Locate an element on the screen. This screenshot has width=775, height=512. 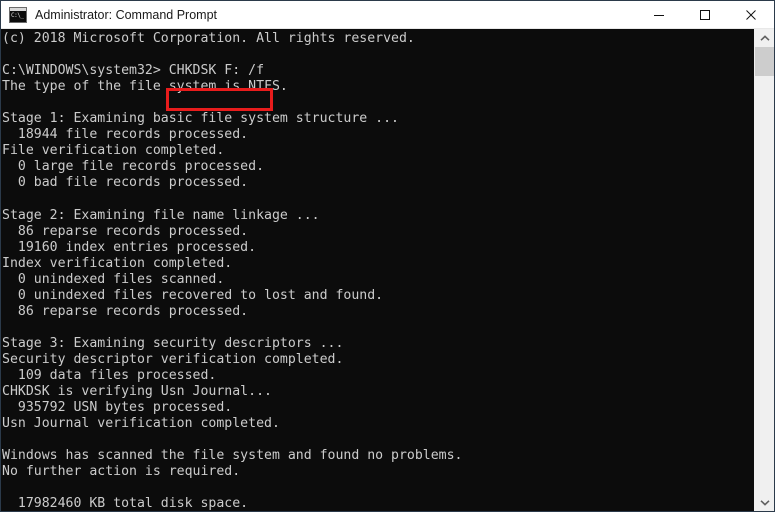
console-line: 0 unindexed files scanned. is located at coordinates (113, 279).